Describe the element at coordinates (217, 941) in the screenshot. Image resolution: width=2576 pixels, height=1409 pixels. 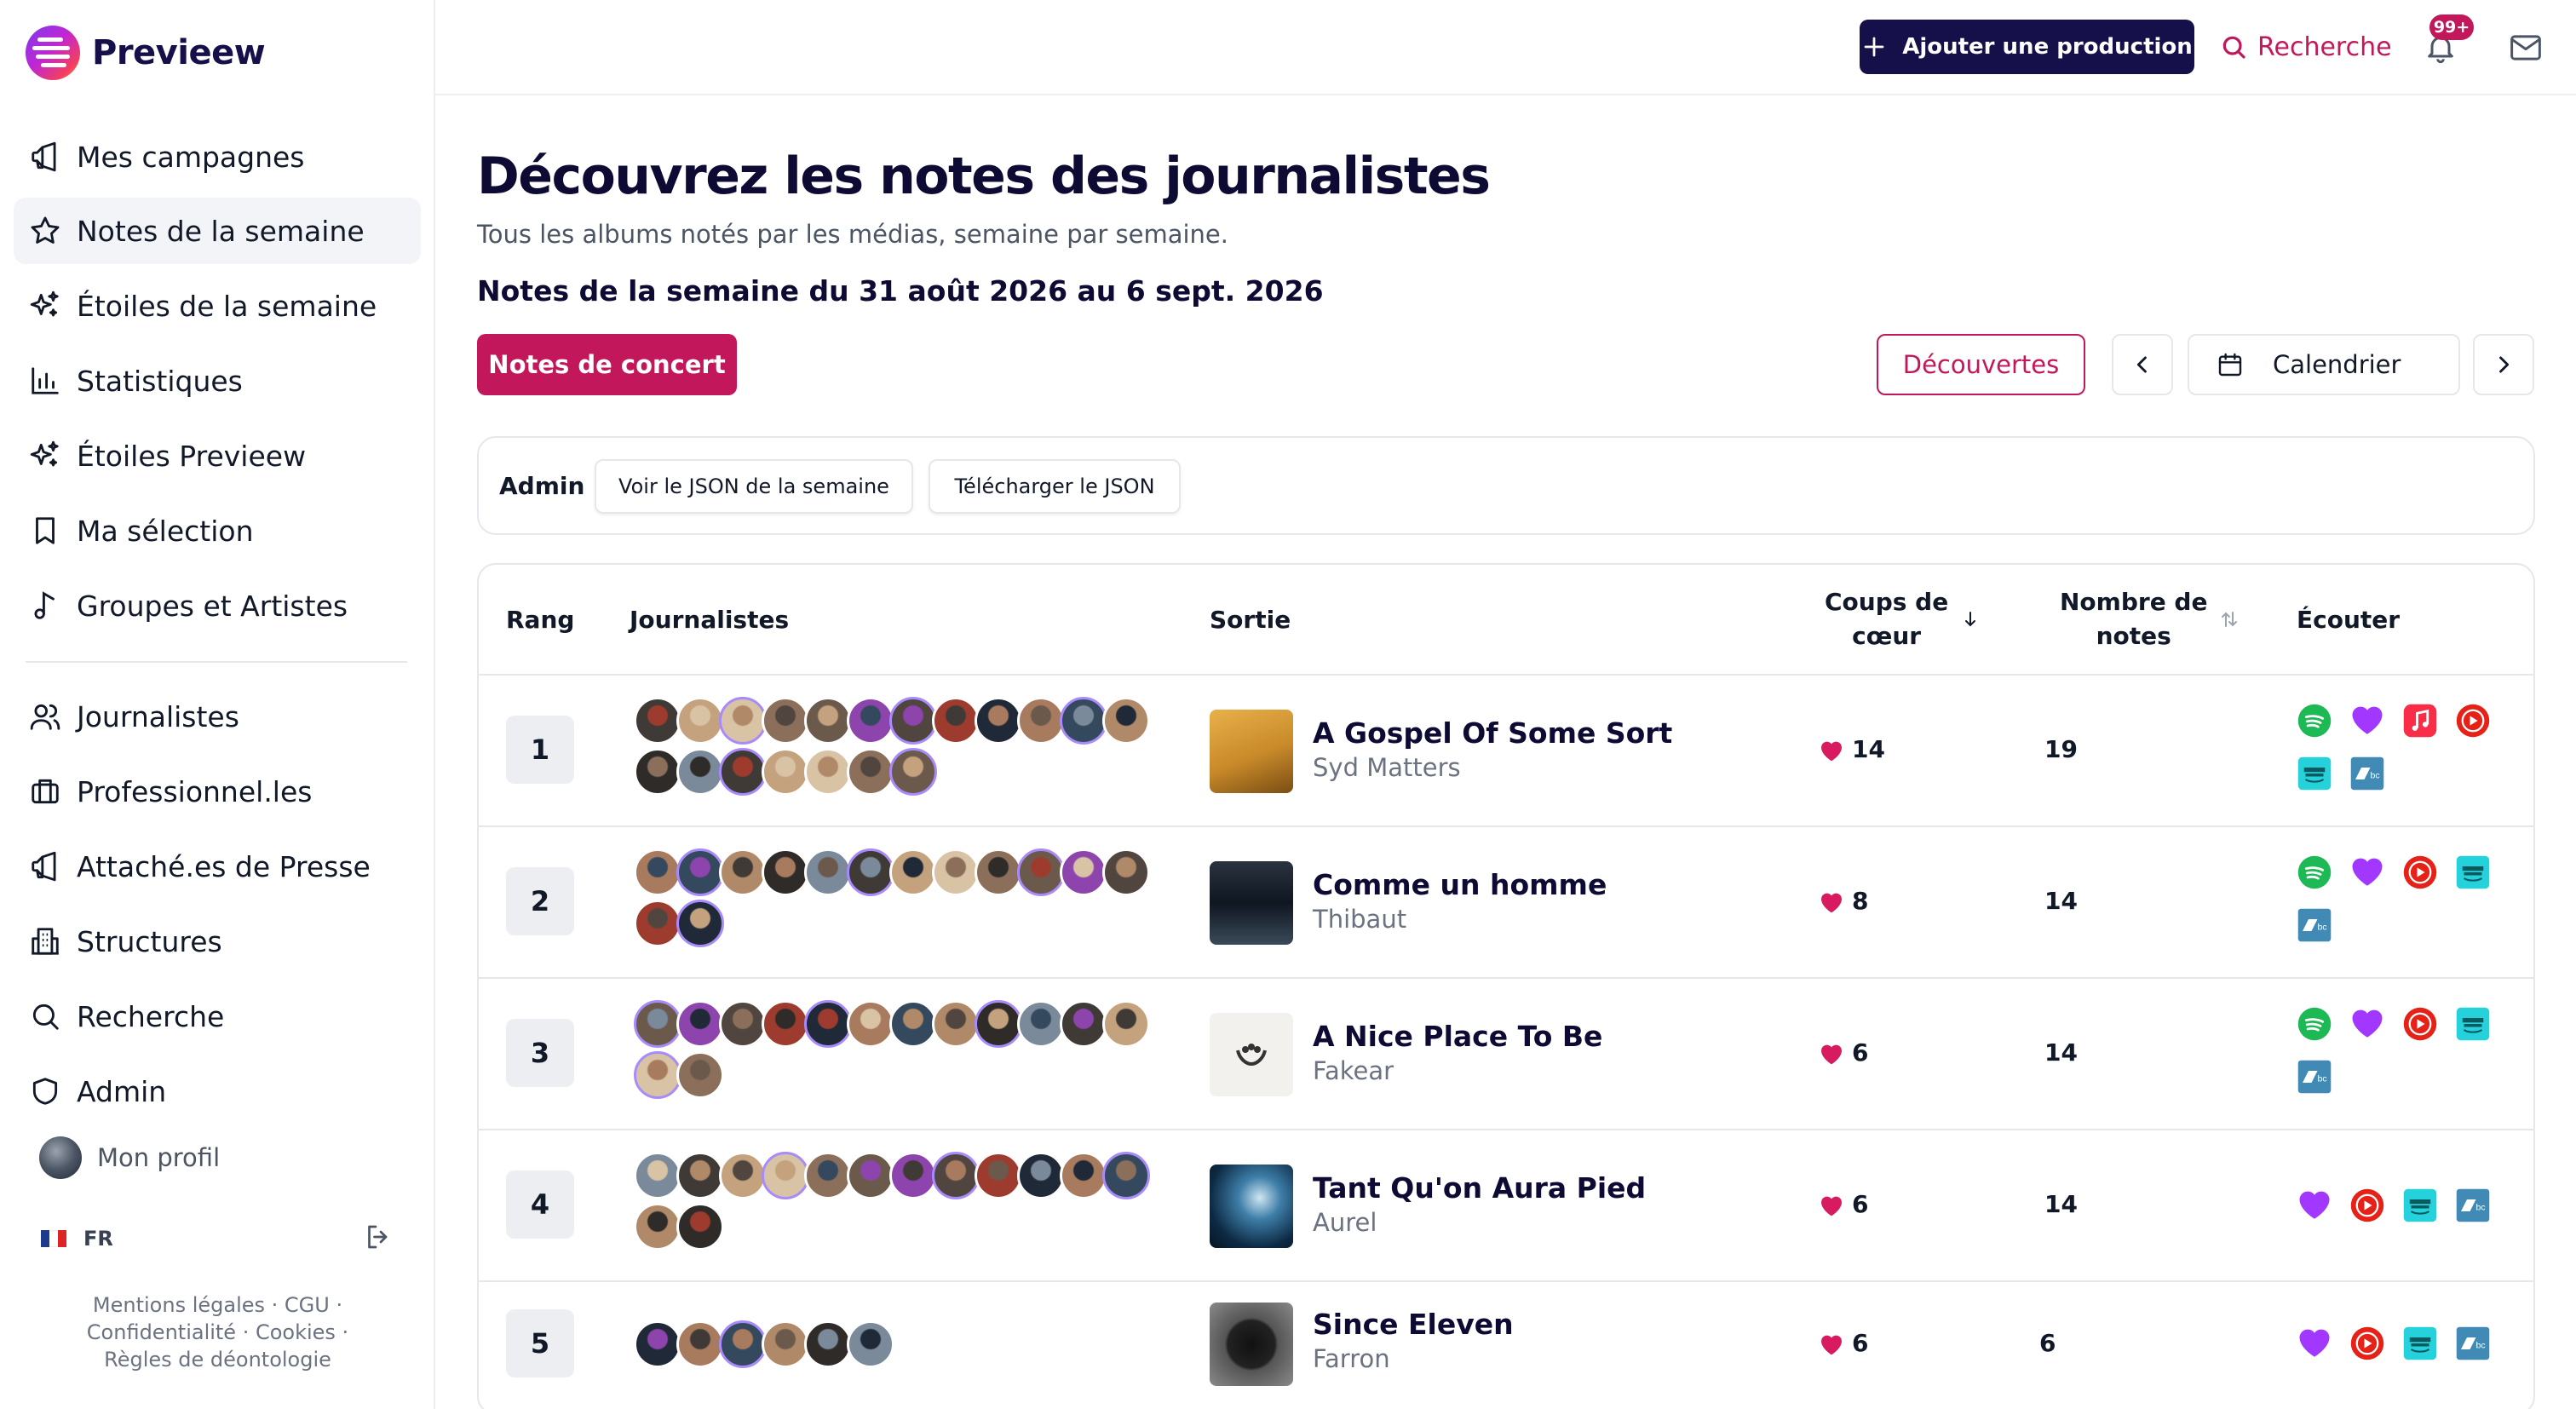
I see `sidebar-item-structures: Structures` at that location.